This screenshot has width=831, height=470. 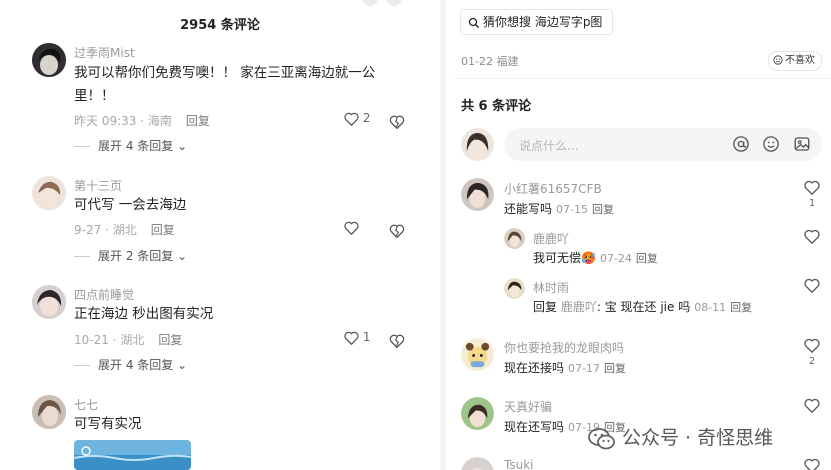 What do you see at coordinates (370, 3) in the screenshot?
I see `top-icon-a` at bounding box center [370, 3].